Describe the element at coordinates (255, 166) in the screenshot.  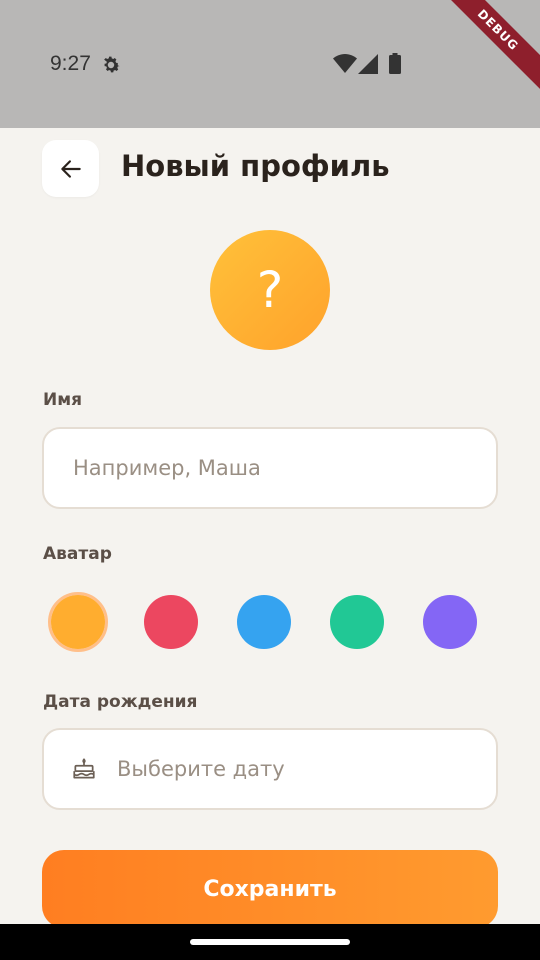
I see `page-title: Новый профиль` at that location.